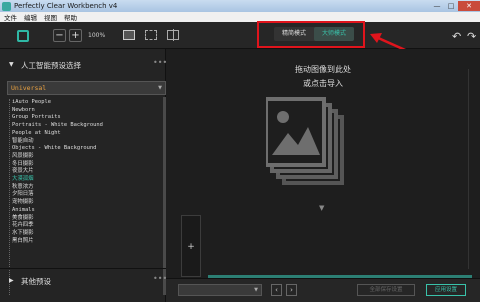 Image resolution: width=480 pixels, height=302 pixels. What do you see at coordinates (151, 35) in the screenshot?
I see `split-view-icon` at bounding box center [151, 35].